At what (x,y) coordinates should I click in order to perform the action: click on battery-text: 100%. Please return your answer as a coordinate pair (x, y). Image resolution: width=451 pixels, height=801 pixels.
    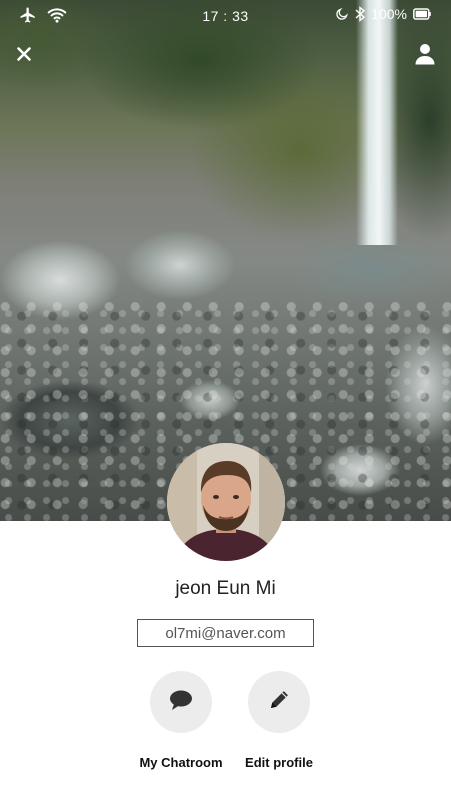
    Looking at the image, I should click on (389, 14).